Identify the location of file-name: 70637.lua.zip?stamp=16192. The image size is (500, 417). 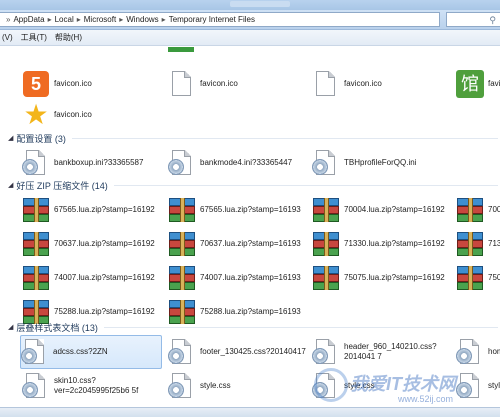
(104, 243).